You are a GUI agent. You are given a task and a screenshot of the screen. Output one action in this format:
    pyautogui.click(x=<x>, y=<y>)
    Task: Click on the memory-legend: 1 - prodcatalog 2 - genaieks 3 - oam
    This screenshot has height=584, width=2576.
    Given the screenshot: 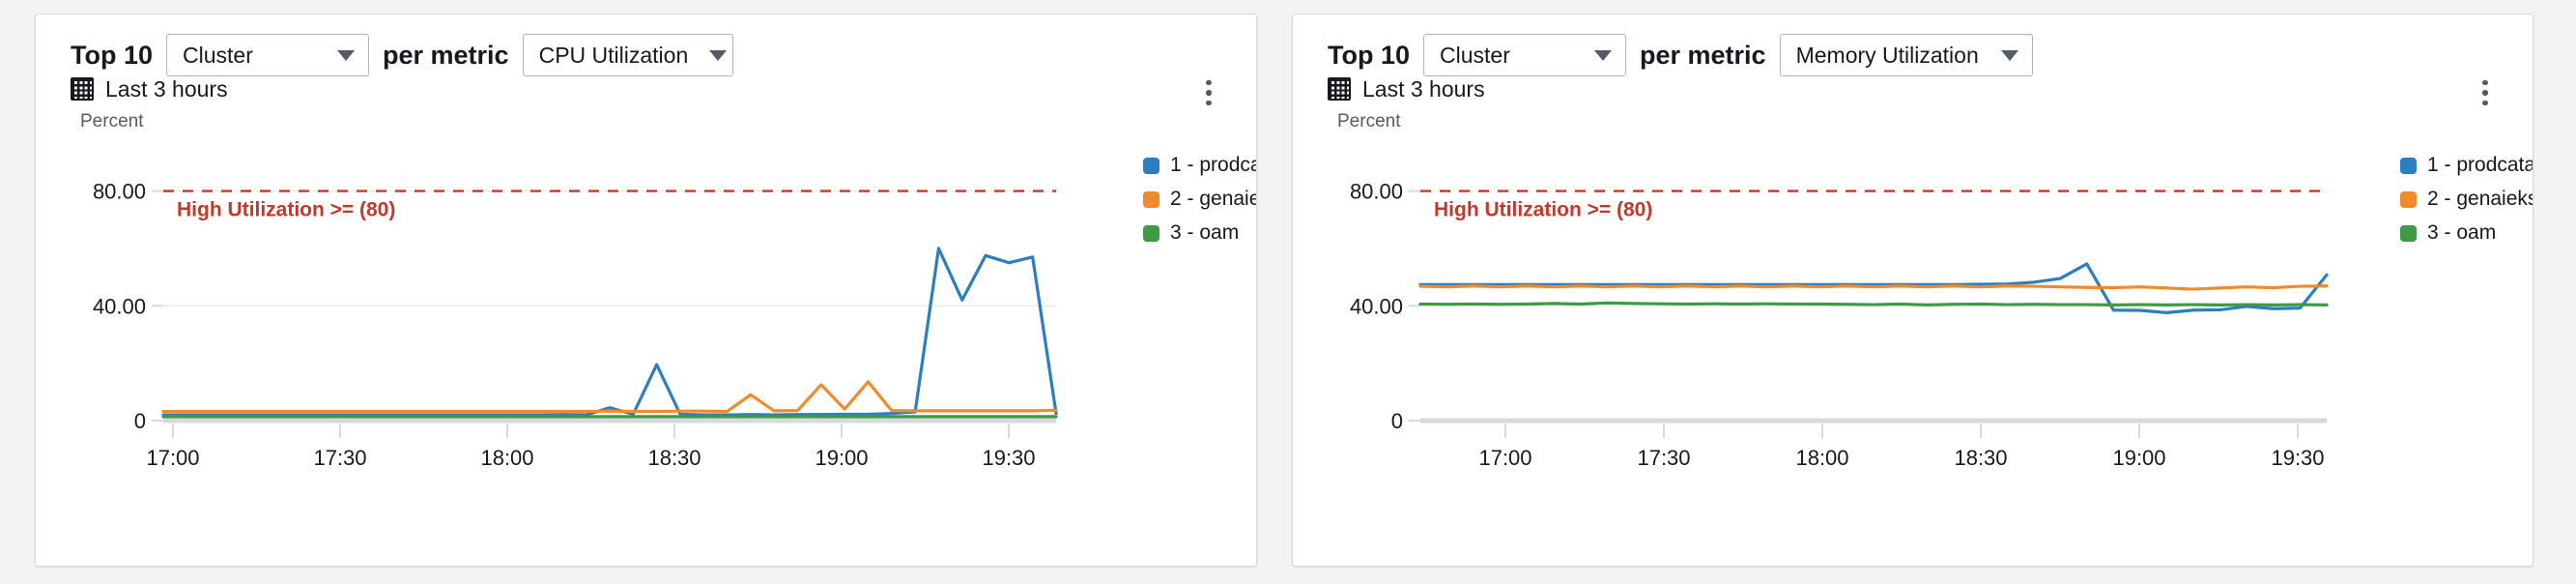 What is the action you would take?
    pyautogui.click(x=2452, y=296)
    